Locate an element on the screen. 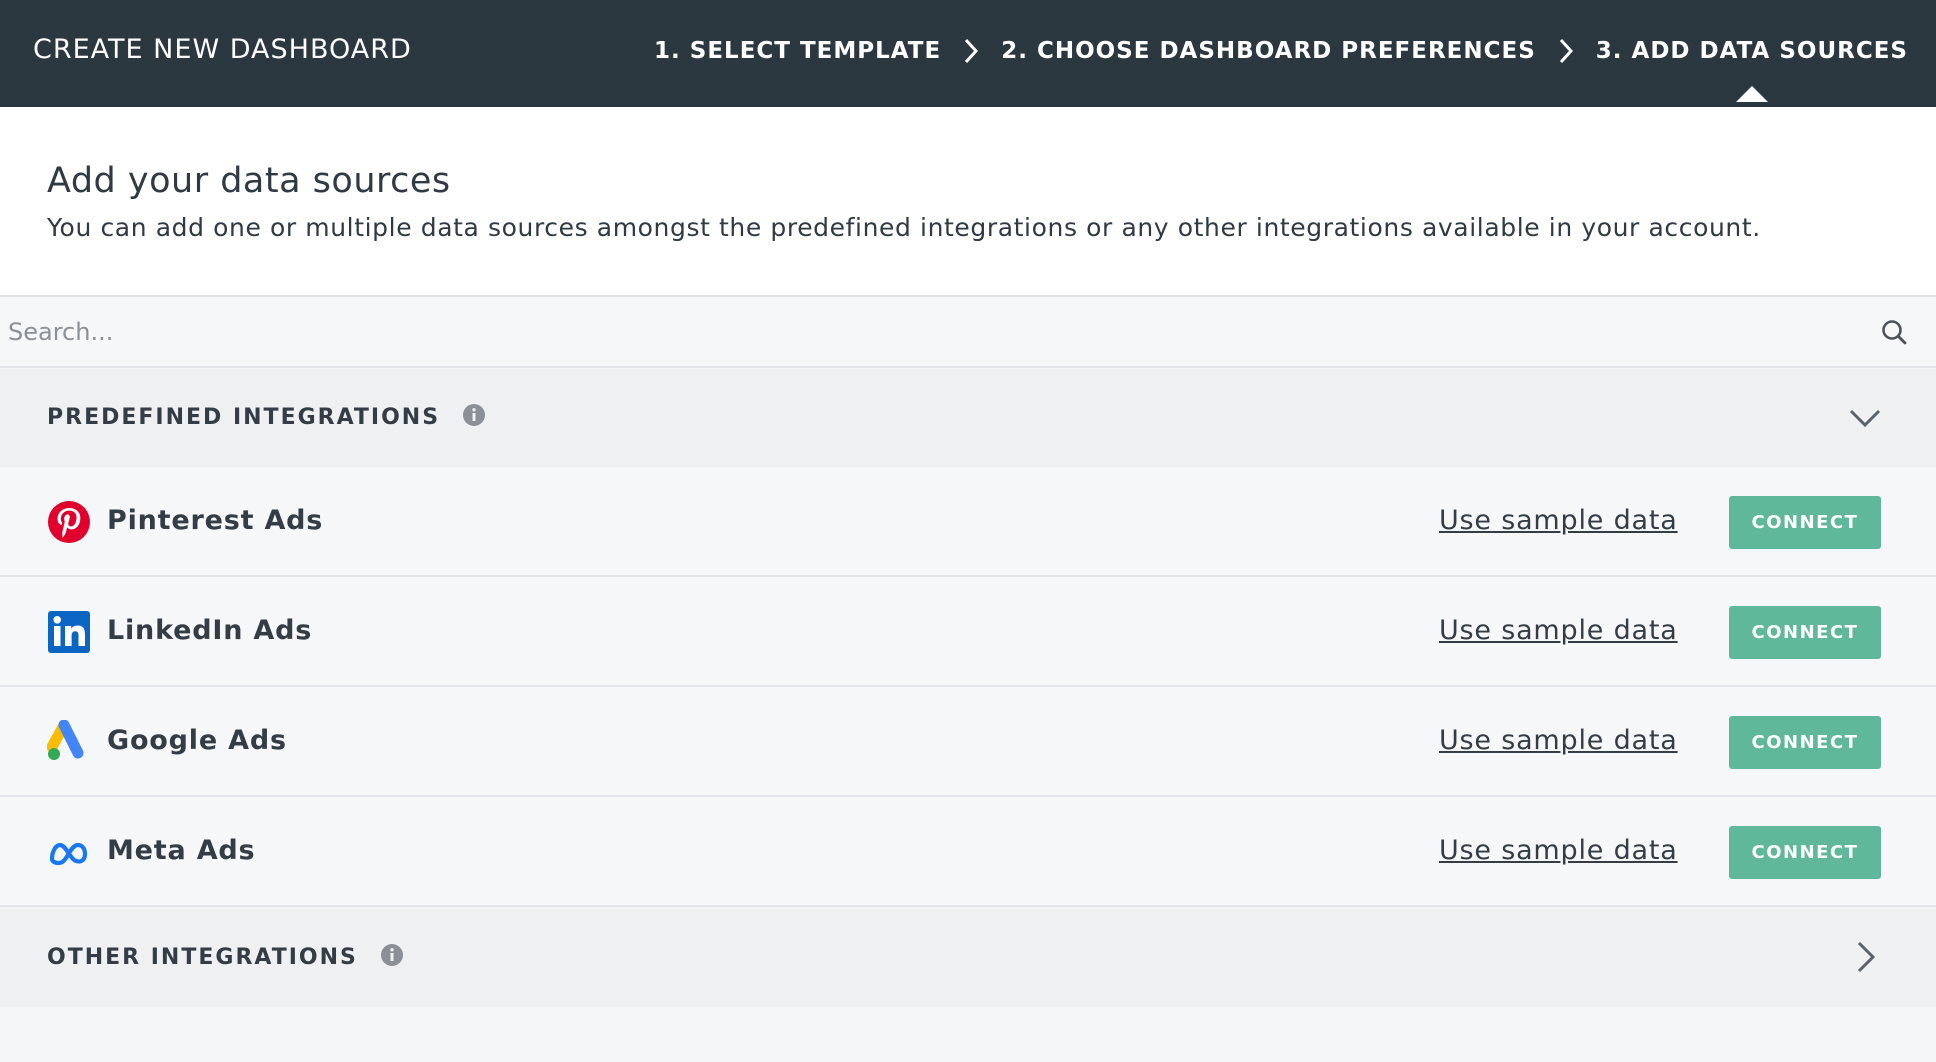  integration-name: Pinterest Ads is located at coordinates (215, 520).